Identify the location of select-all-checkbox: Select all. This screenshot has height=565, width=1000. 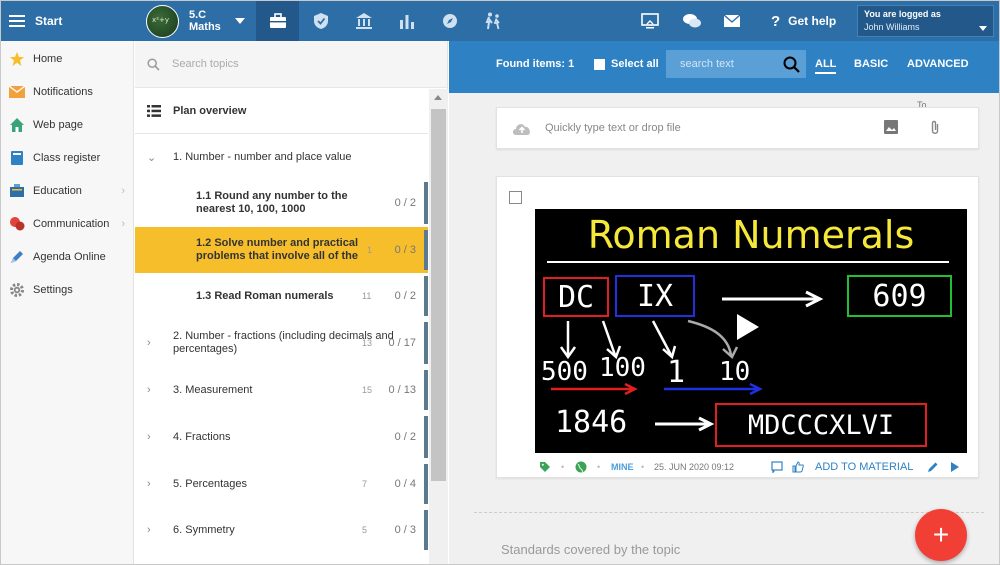
(626, 64).